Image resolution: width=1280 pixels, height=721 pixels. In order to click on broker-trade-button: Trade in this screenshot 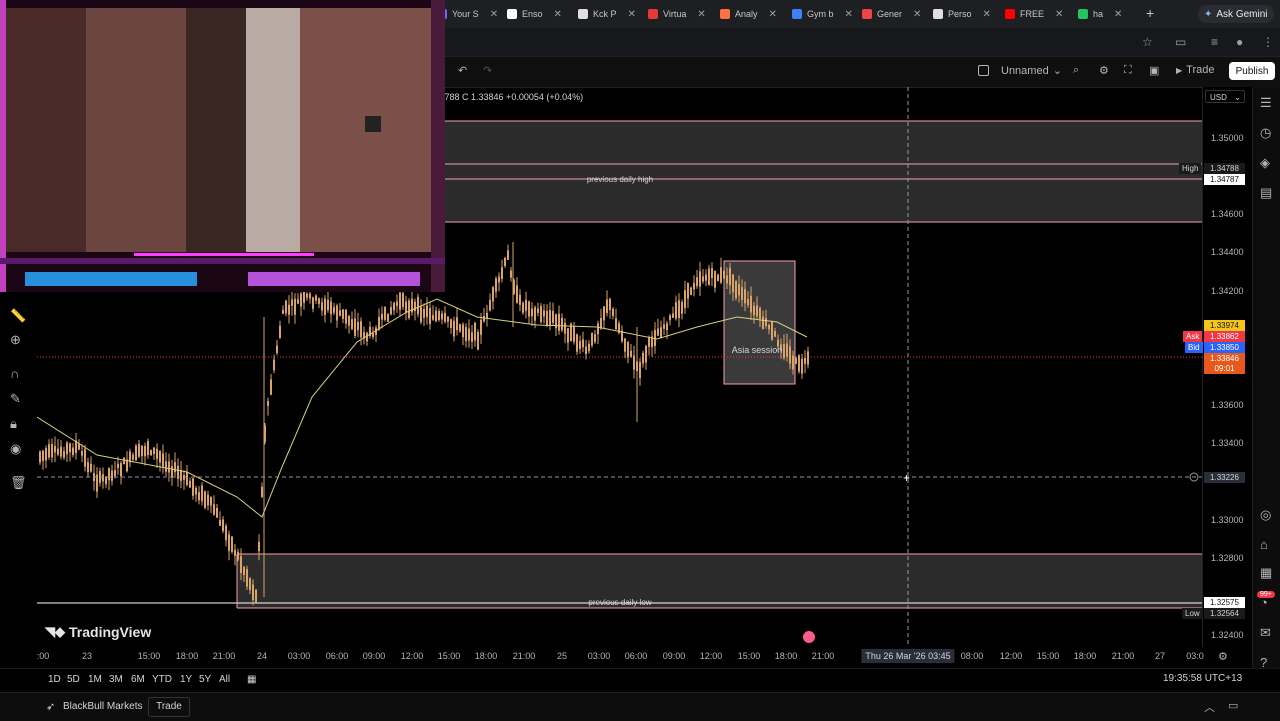, I will do `click(169, 707)`.